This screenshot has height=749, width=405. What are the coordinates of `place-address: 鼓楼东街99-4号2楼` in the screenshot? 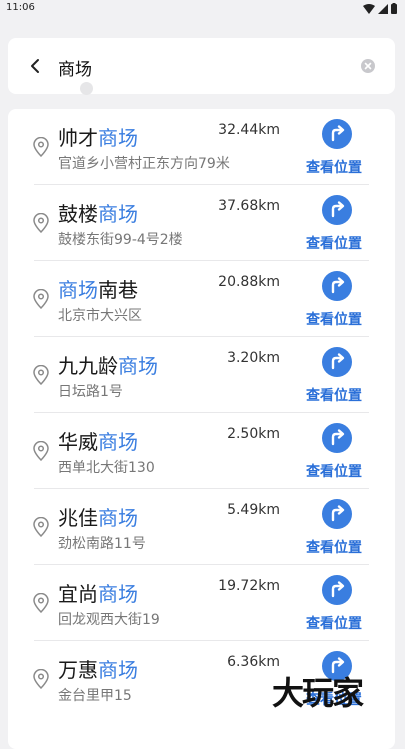 It's located at (120, 240).